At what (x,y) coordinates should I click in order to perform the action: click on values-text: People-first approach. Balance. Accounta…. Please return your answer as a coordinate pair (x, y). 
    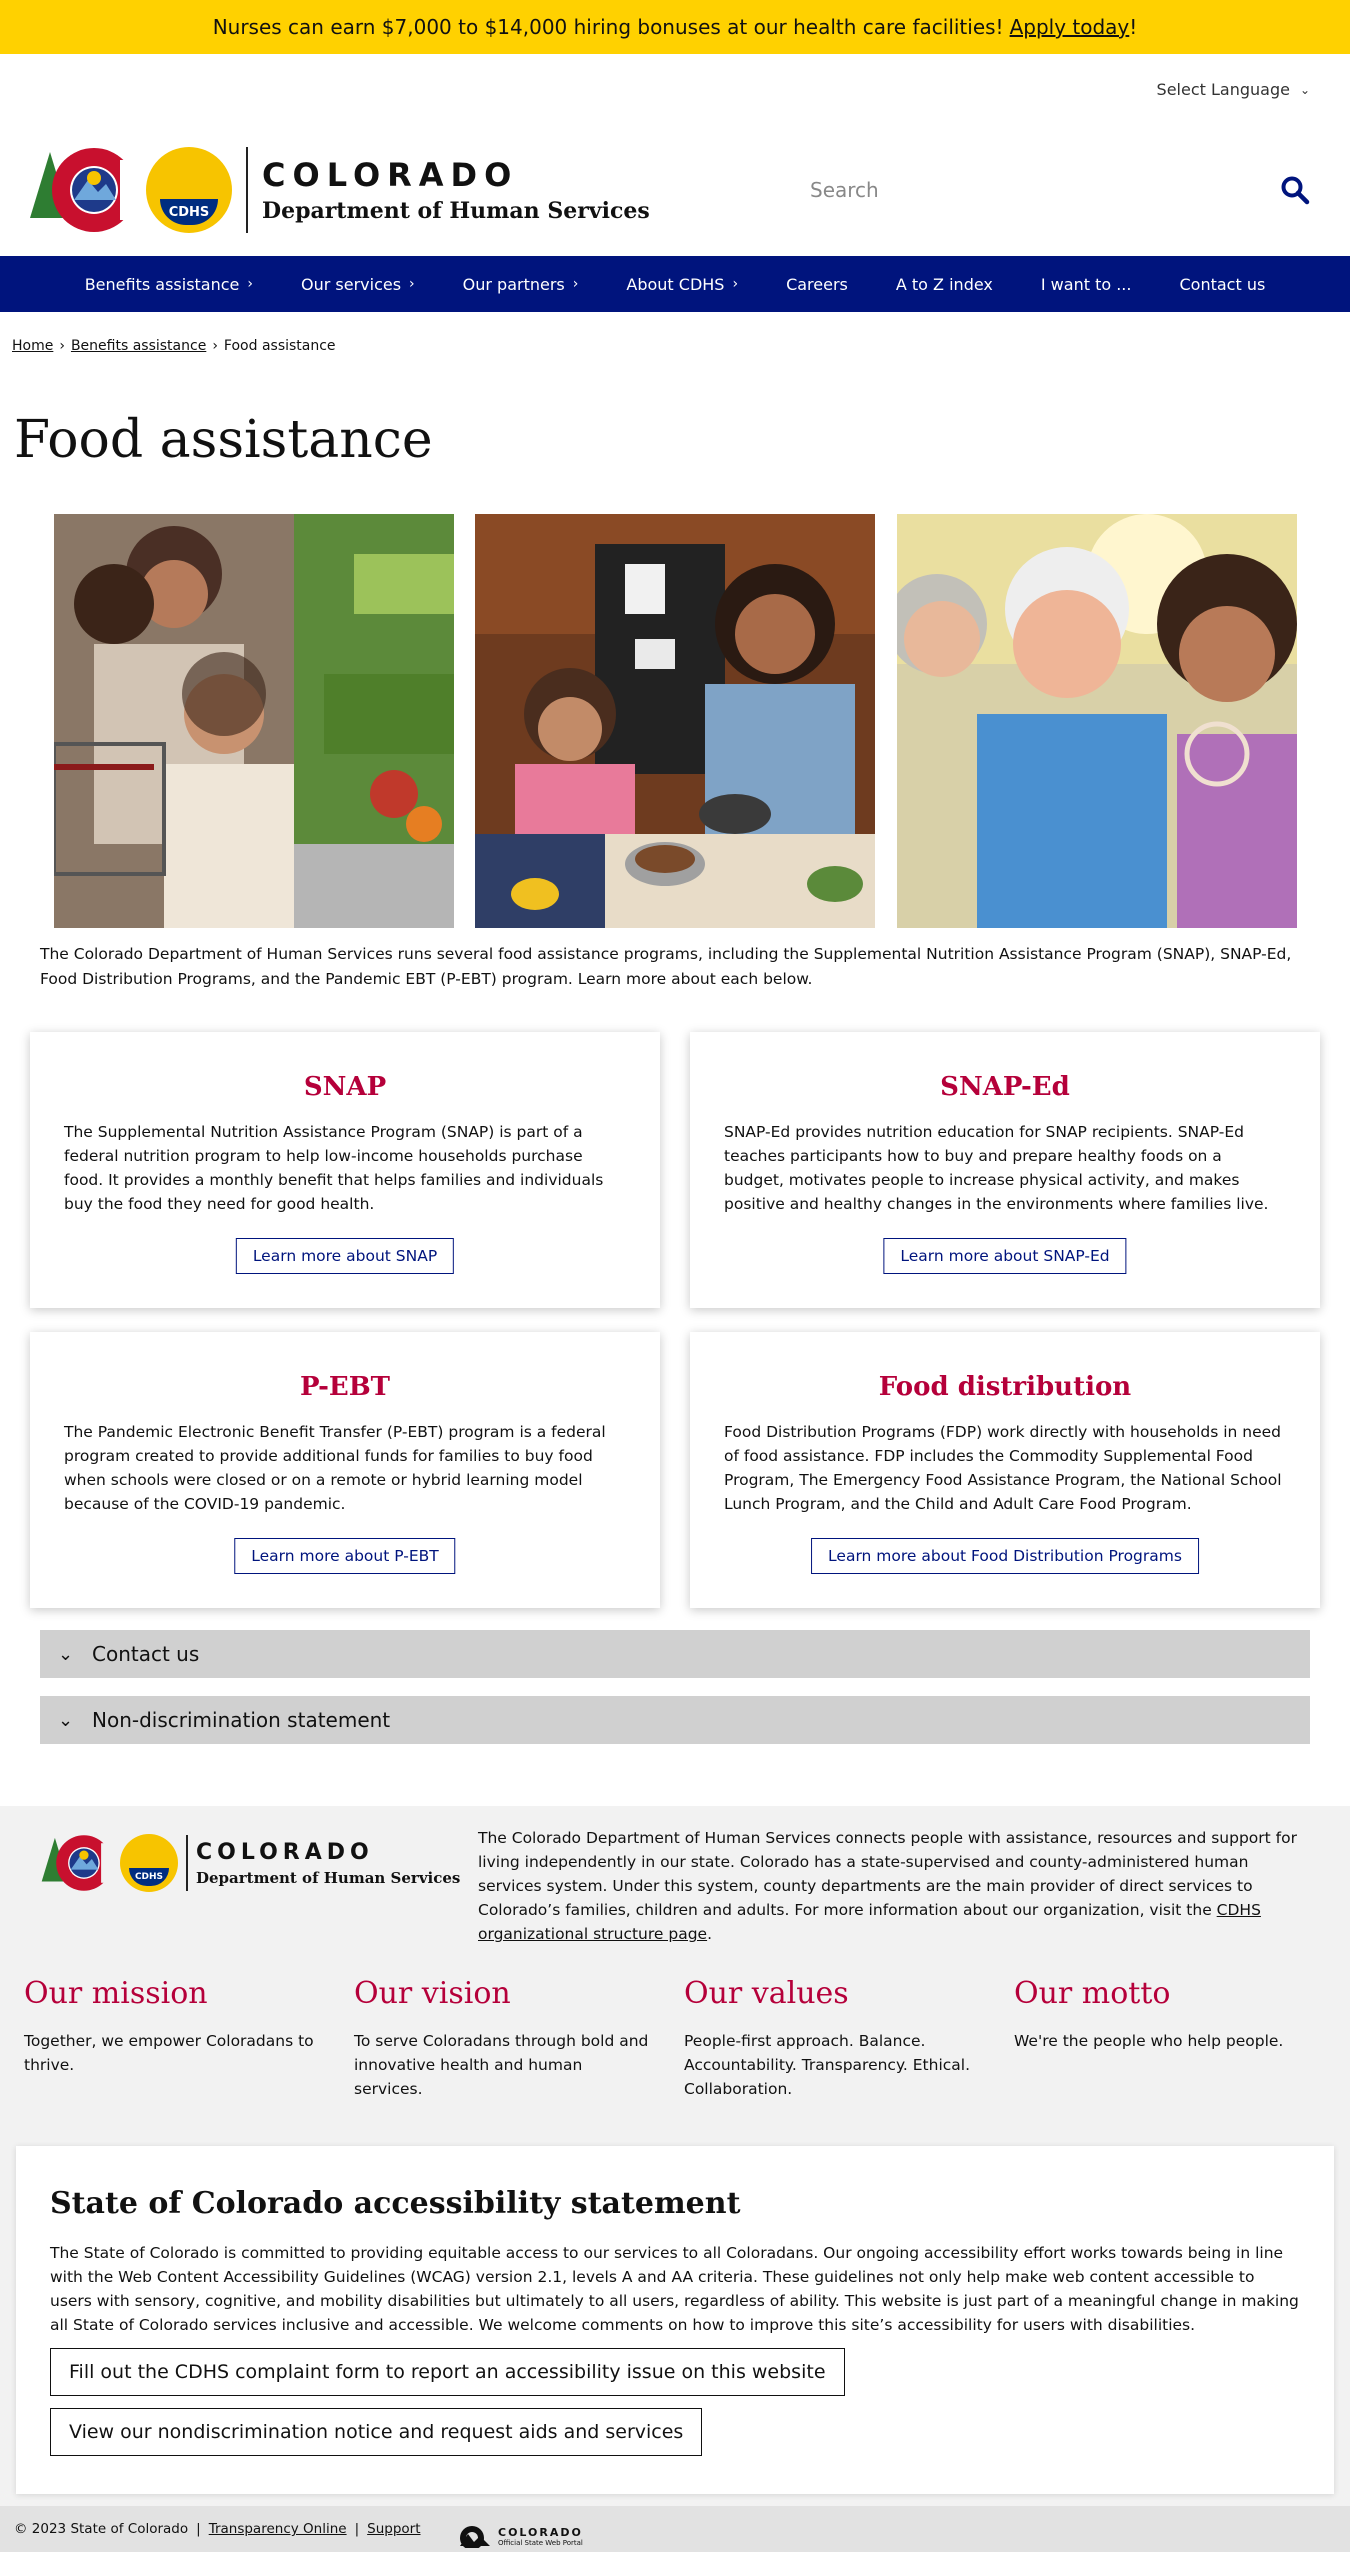
    Looking at the image, I should click on (827, 2065).